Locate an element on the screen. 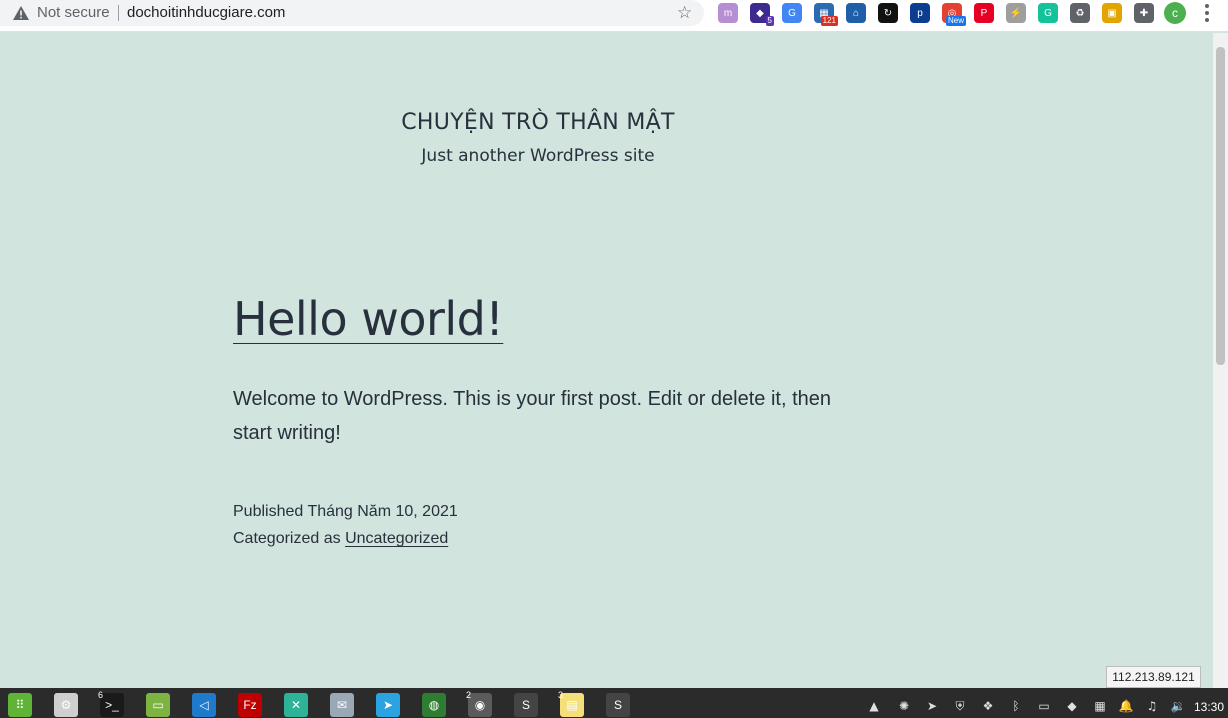  notes-icon: ▤ 3 is located at coordinates (571, 703).